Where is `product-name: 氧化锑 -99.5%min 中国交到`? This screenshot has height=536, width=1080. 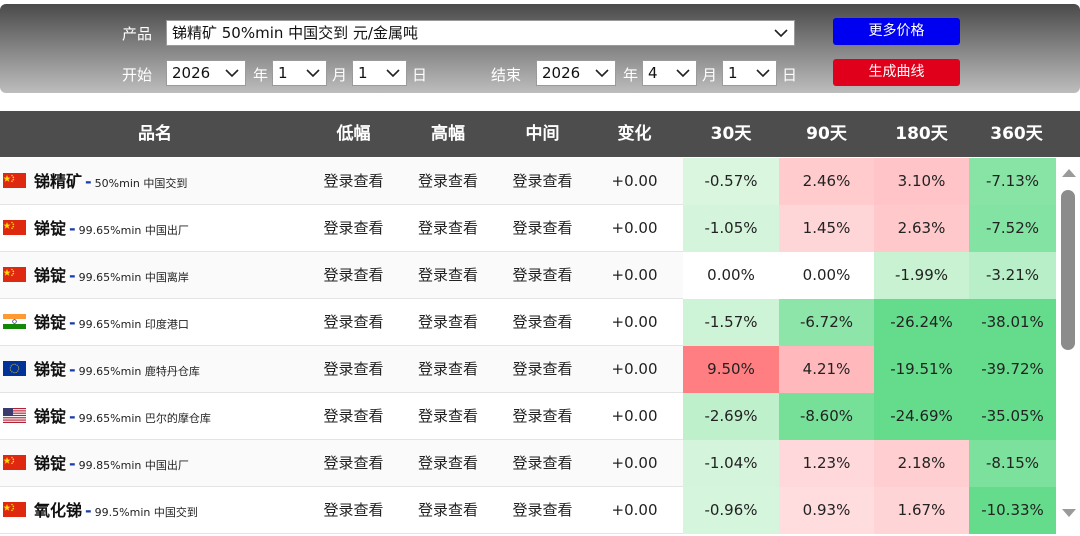 product-name: 氧化锑 -99.5%min 中国交到 is located at coordinates (116, 510).